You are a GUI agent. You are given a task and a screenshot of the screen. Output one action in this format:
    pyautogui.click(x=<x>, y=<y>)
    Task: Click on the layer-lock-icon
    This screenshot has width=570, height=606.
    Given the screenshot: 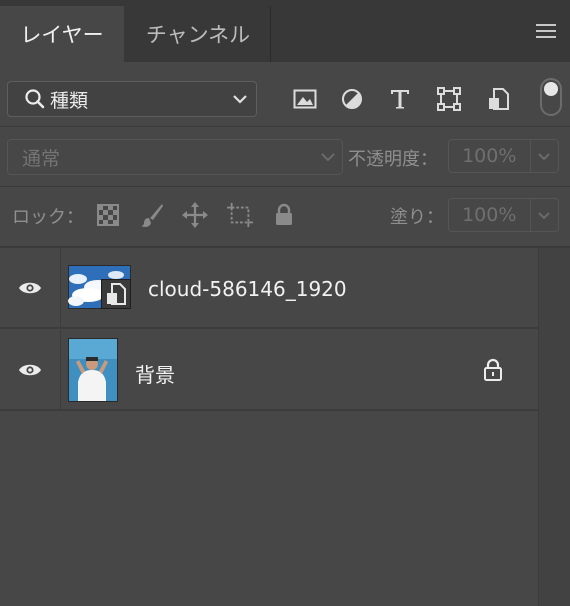 What is the action you would take?
    pyautogui.click(x=493, y=372)
    